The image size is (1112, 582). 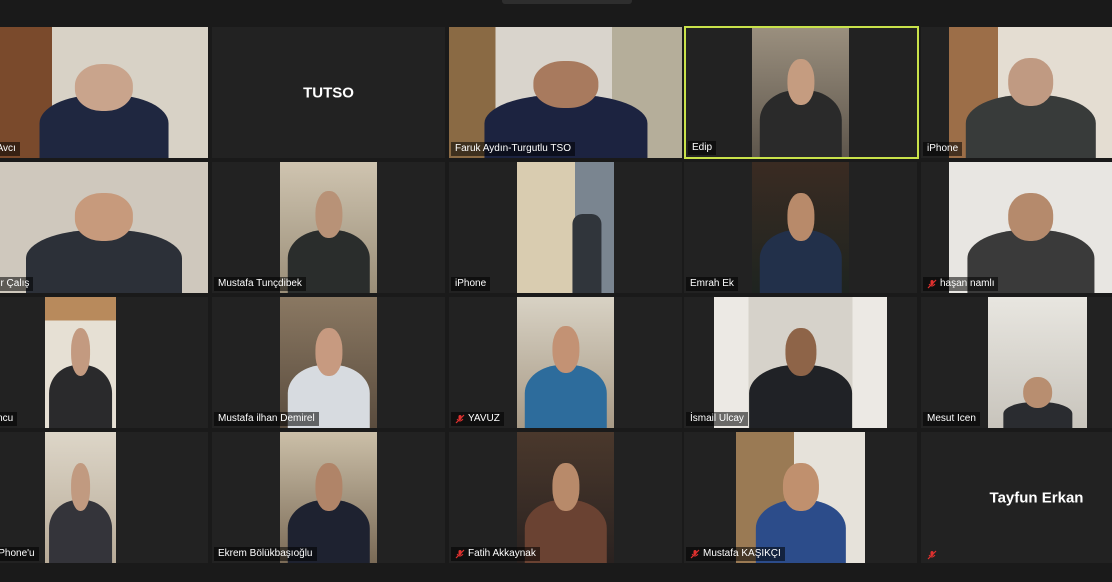 I want to click on participant-tile-active-speaker: Edip, so click(x=801, y=92).